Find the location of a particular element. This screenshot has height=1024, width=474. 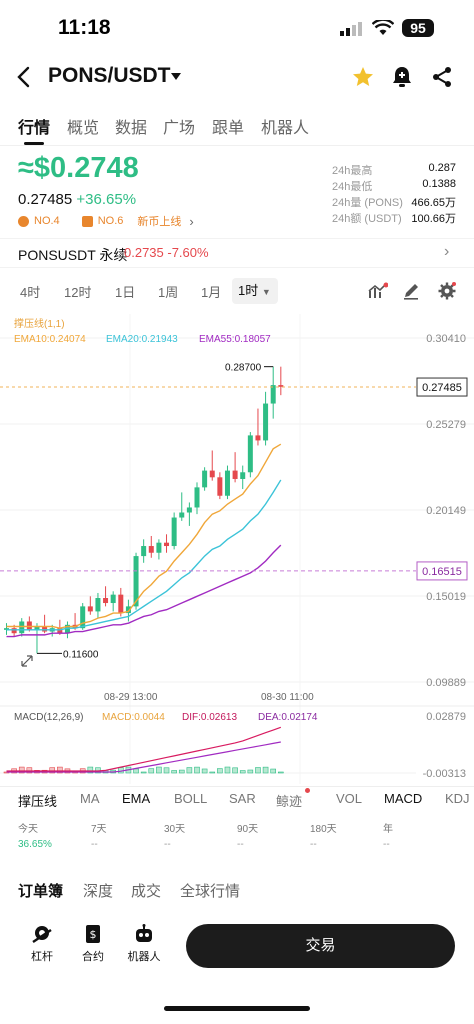

indicator-whale: 鲸迹 is located at coordinates (289, 800).